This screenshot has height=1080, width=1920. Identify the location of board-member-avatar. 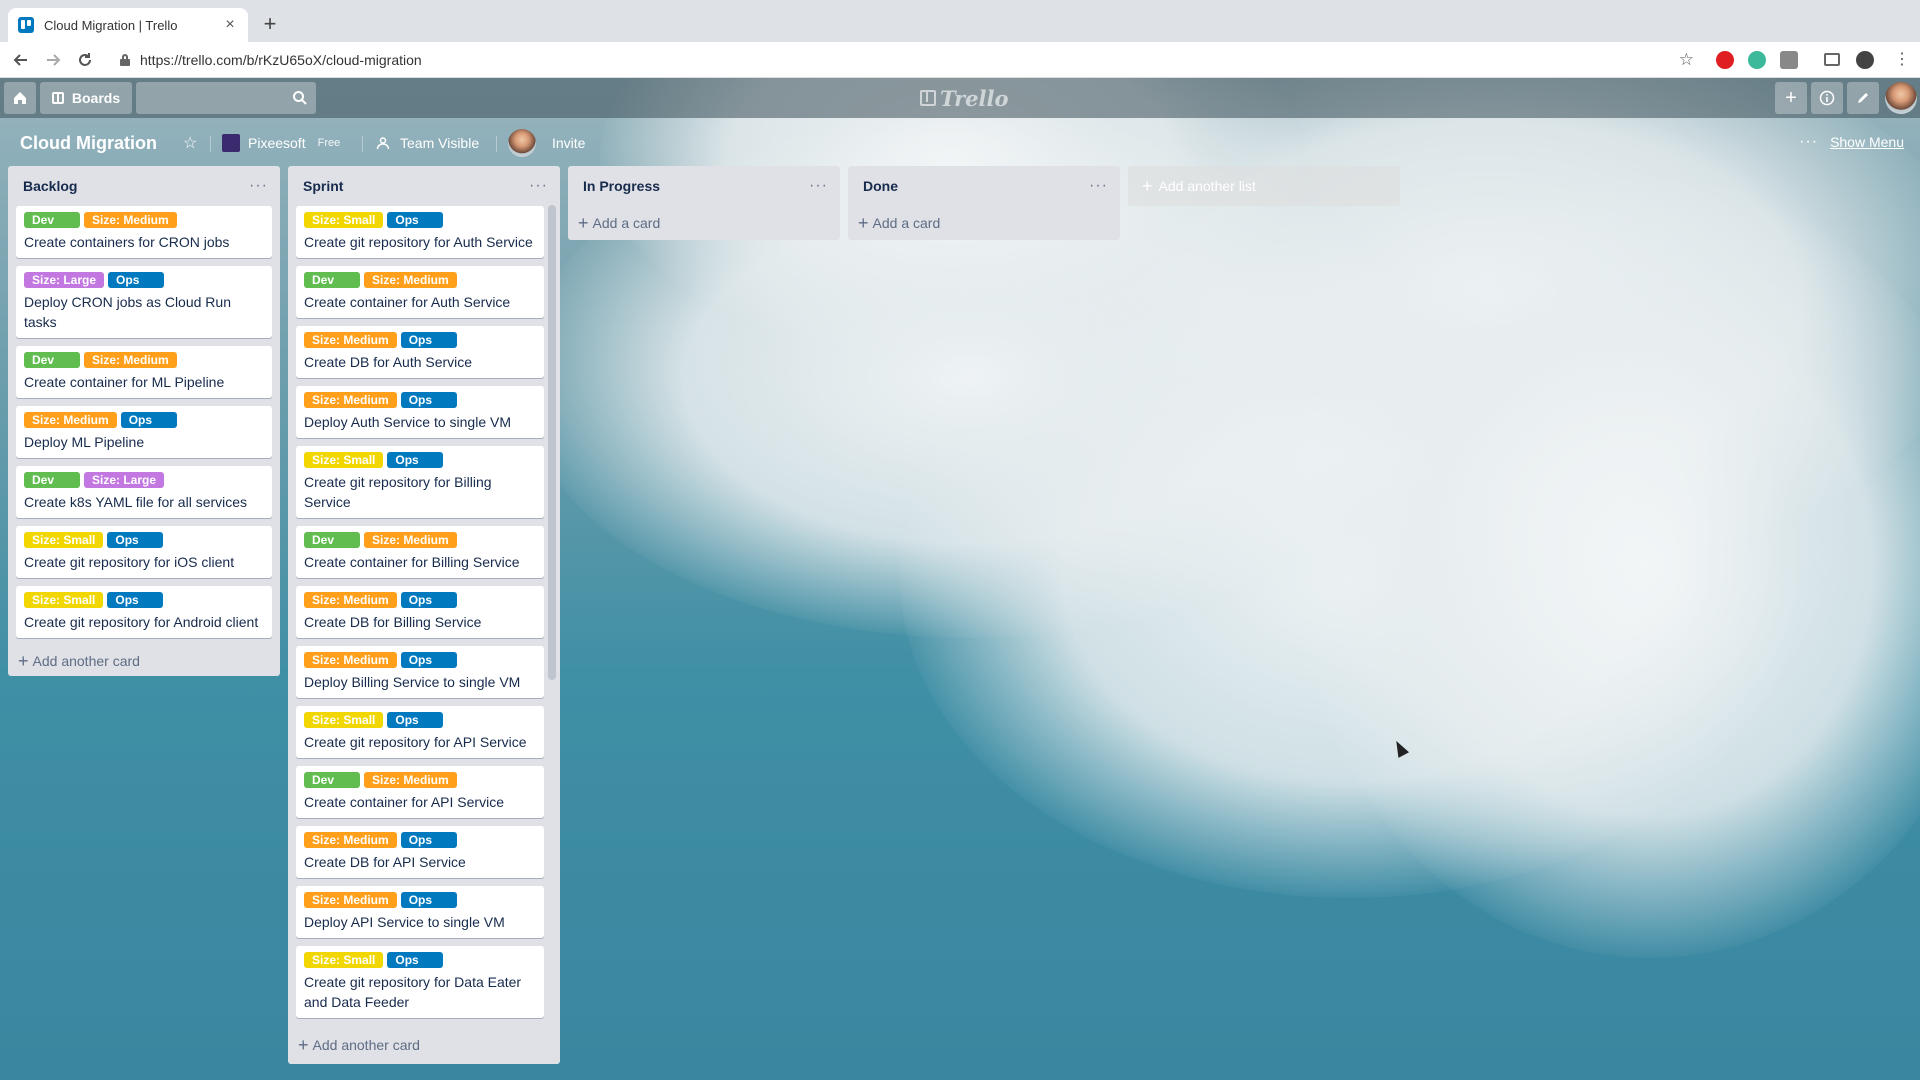
(522, 143).